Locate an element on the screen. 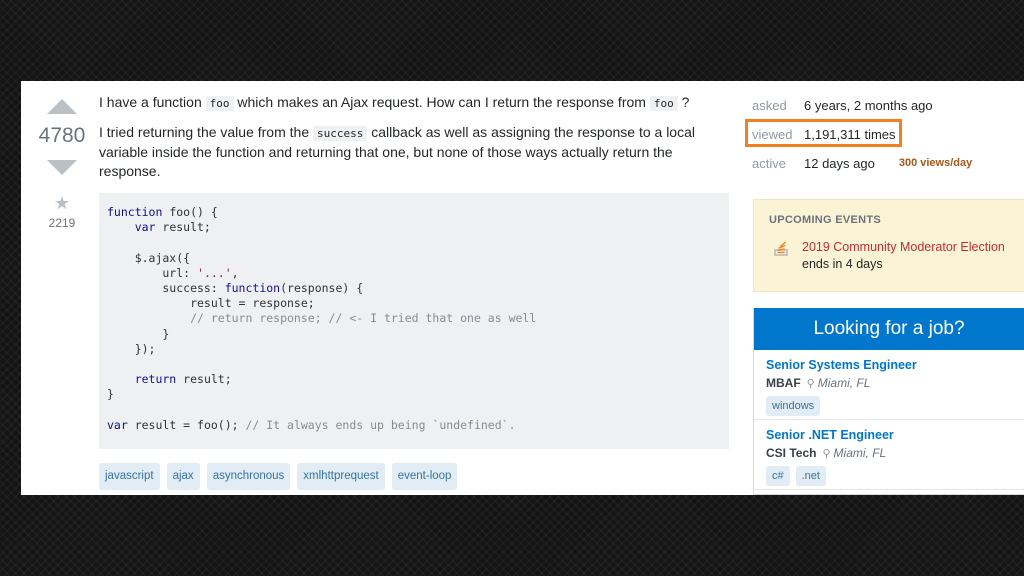 This screenshot has width=1024, height=576. stat-label: asked is located at coordinates (769, 105).